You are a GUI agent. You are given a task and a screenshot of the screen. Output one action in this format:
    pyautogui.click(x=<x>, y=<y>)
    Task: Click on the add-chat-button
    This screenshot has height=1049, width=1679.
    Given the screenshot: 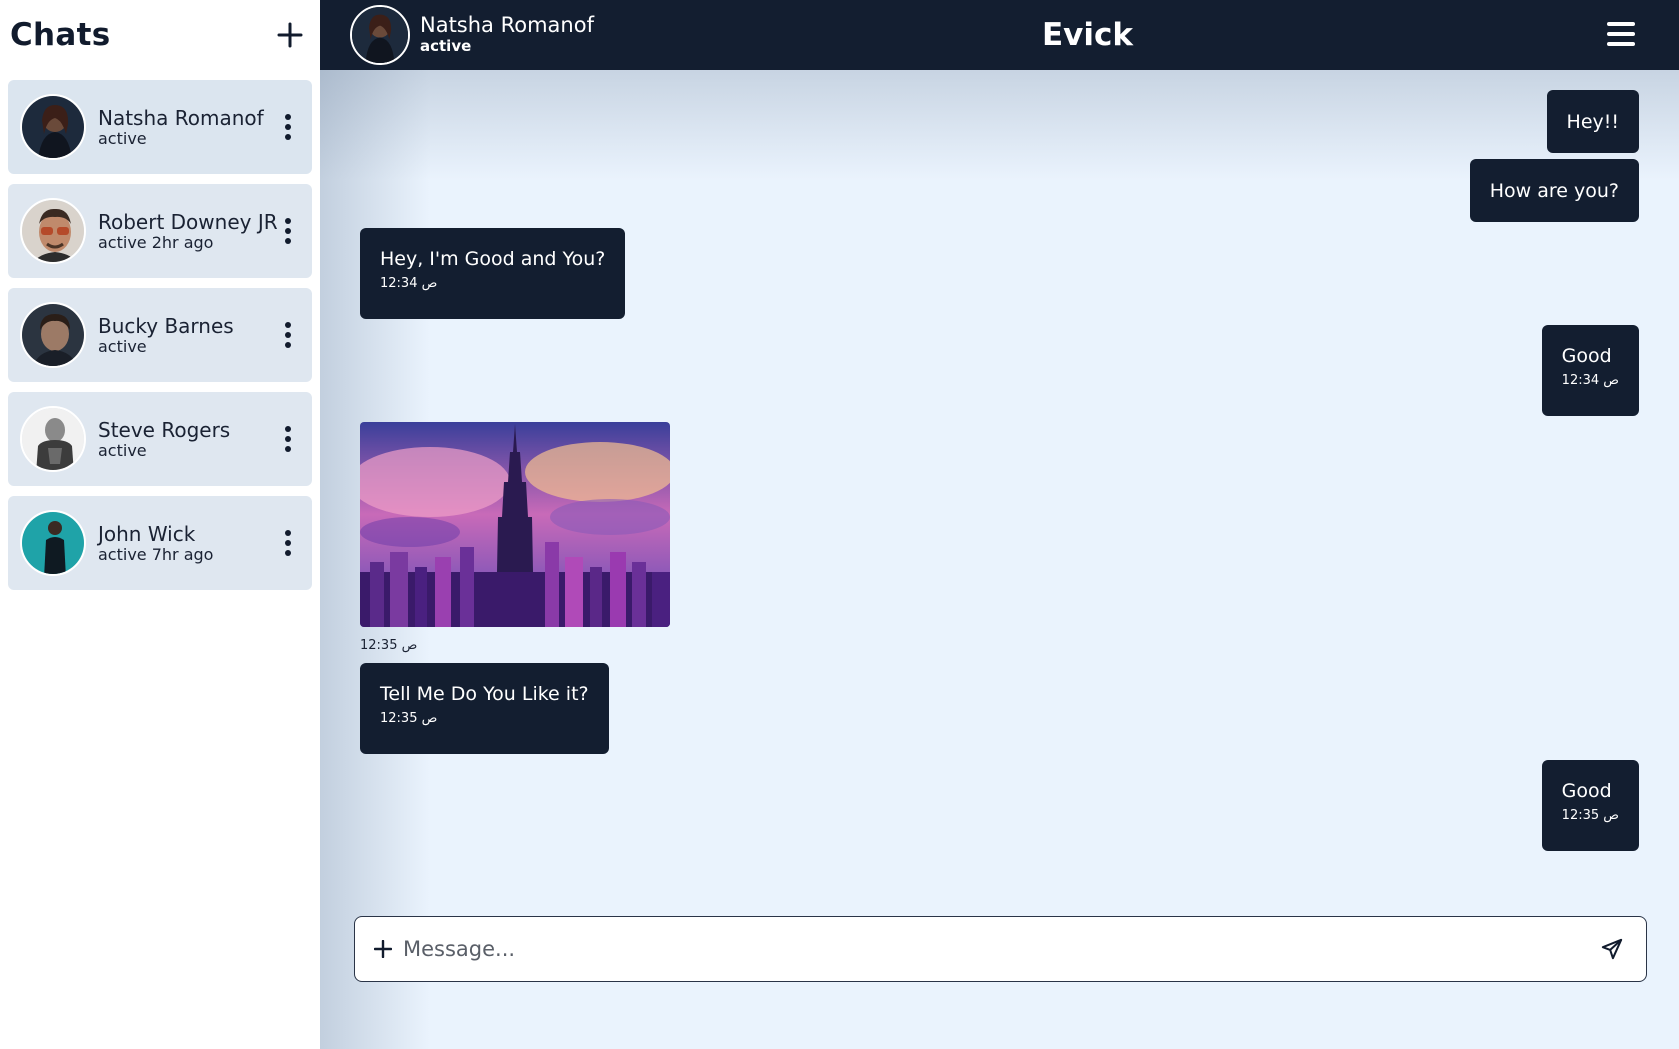 What is the action you would take?
    pyautogui.click(x=290, y=35)
    